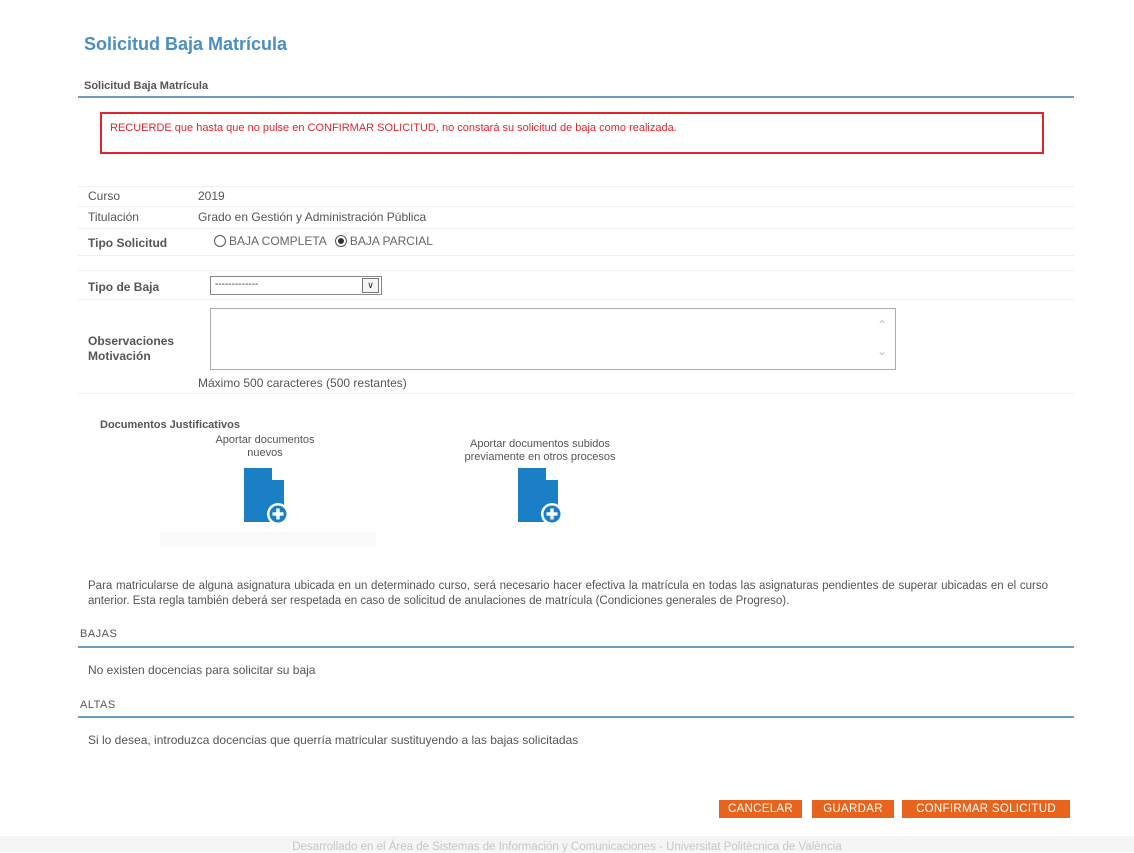 The width and height of the screenshot is (1134, 853). I want to click on observaciones-label: Observaciones Motivación, so click(131, 349).